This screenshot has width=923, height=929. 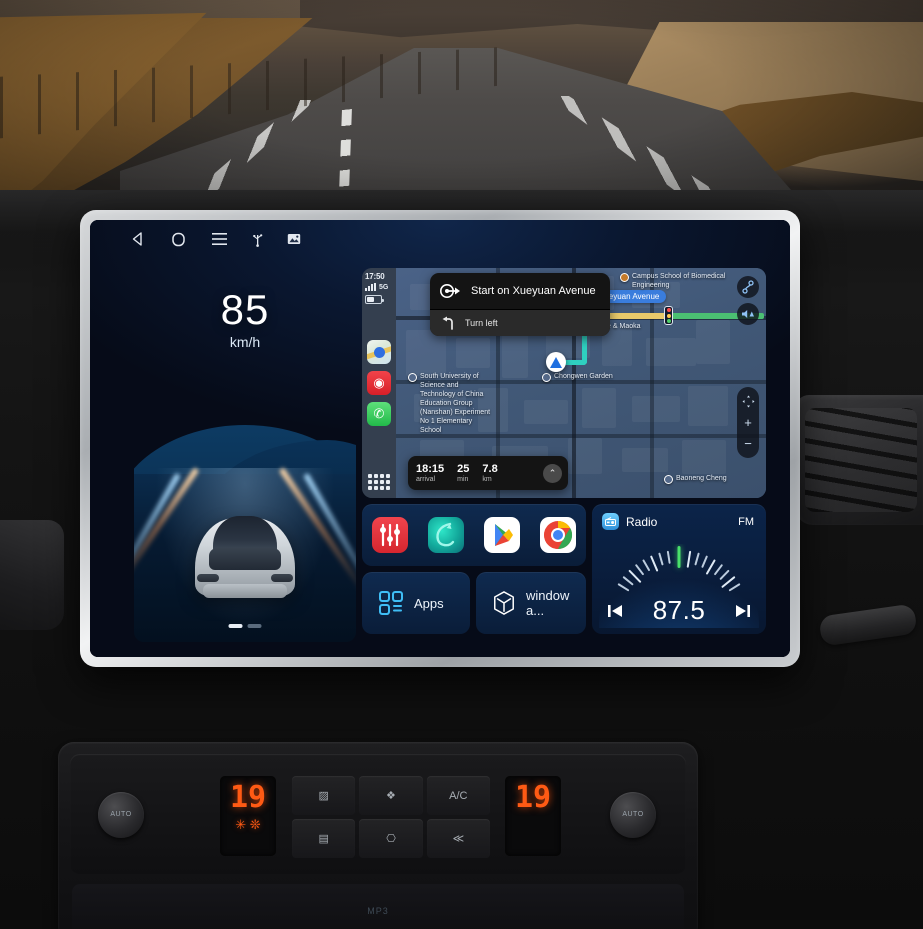 I want to click on app-grid-icon, so click(x=379, y=482).